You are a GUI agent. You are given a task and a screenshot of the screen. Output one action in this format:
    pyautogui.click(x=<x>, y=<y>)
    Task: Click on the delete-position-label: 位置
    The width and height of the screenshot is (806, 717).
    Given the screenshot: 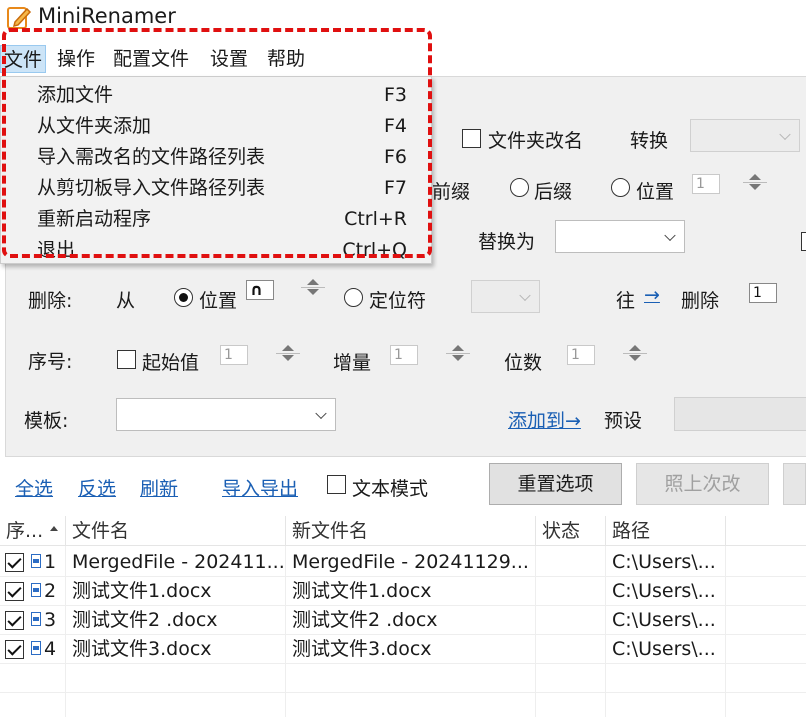 What is the action you would take?
    pyautogui.click(x=218, y=301)
    